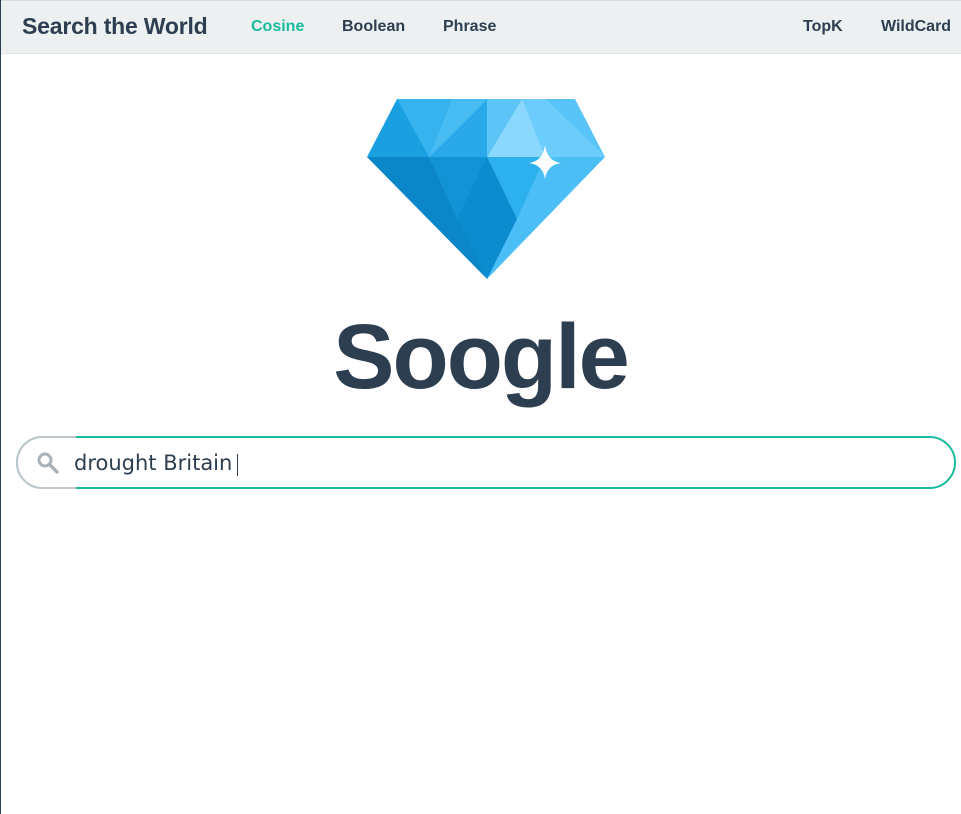 This screenshot has height=814, width=961. I want to click on logo-wordmark: Soogle, so click(481, 357).